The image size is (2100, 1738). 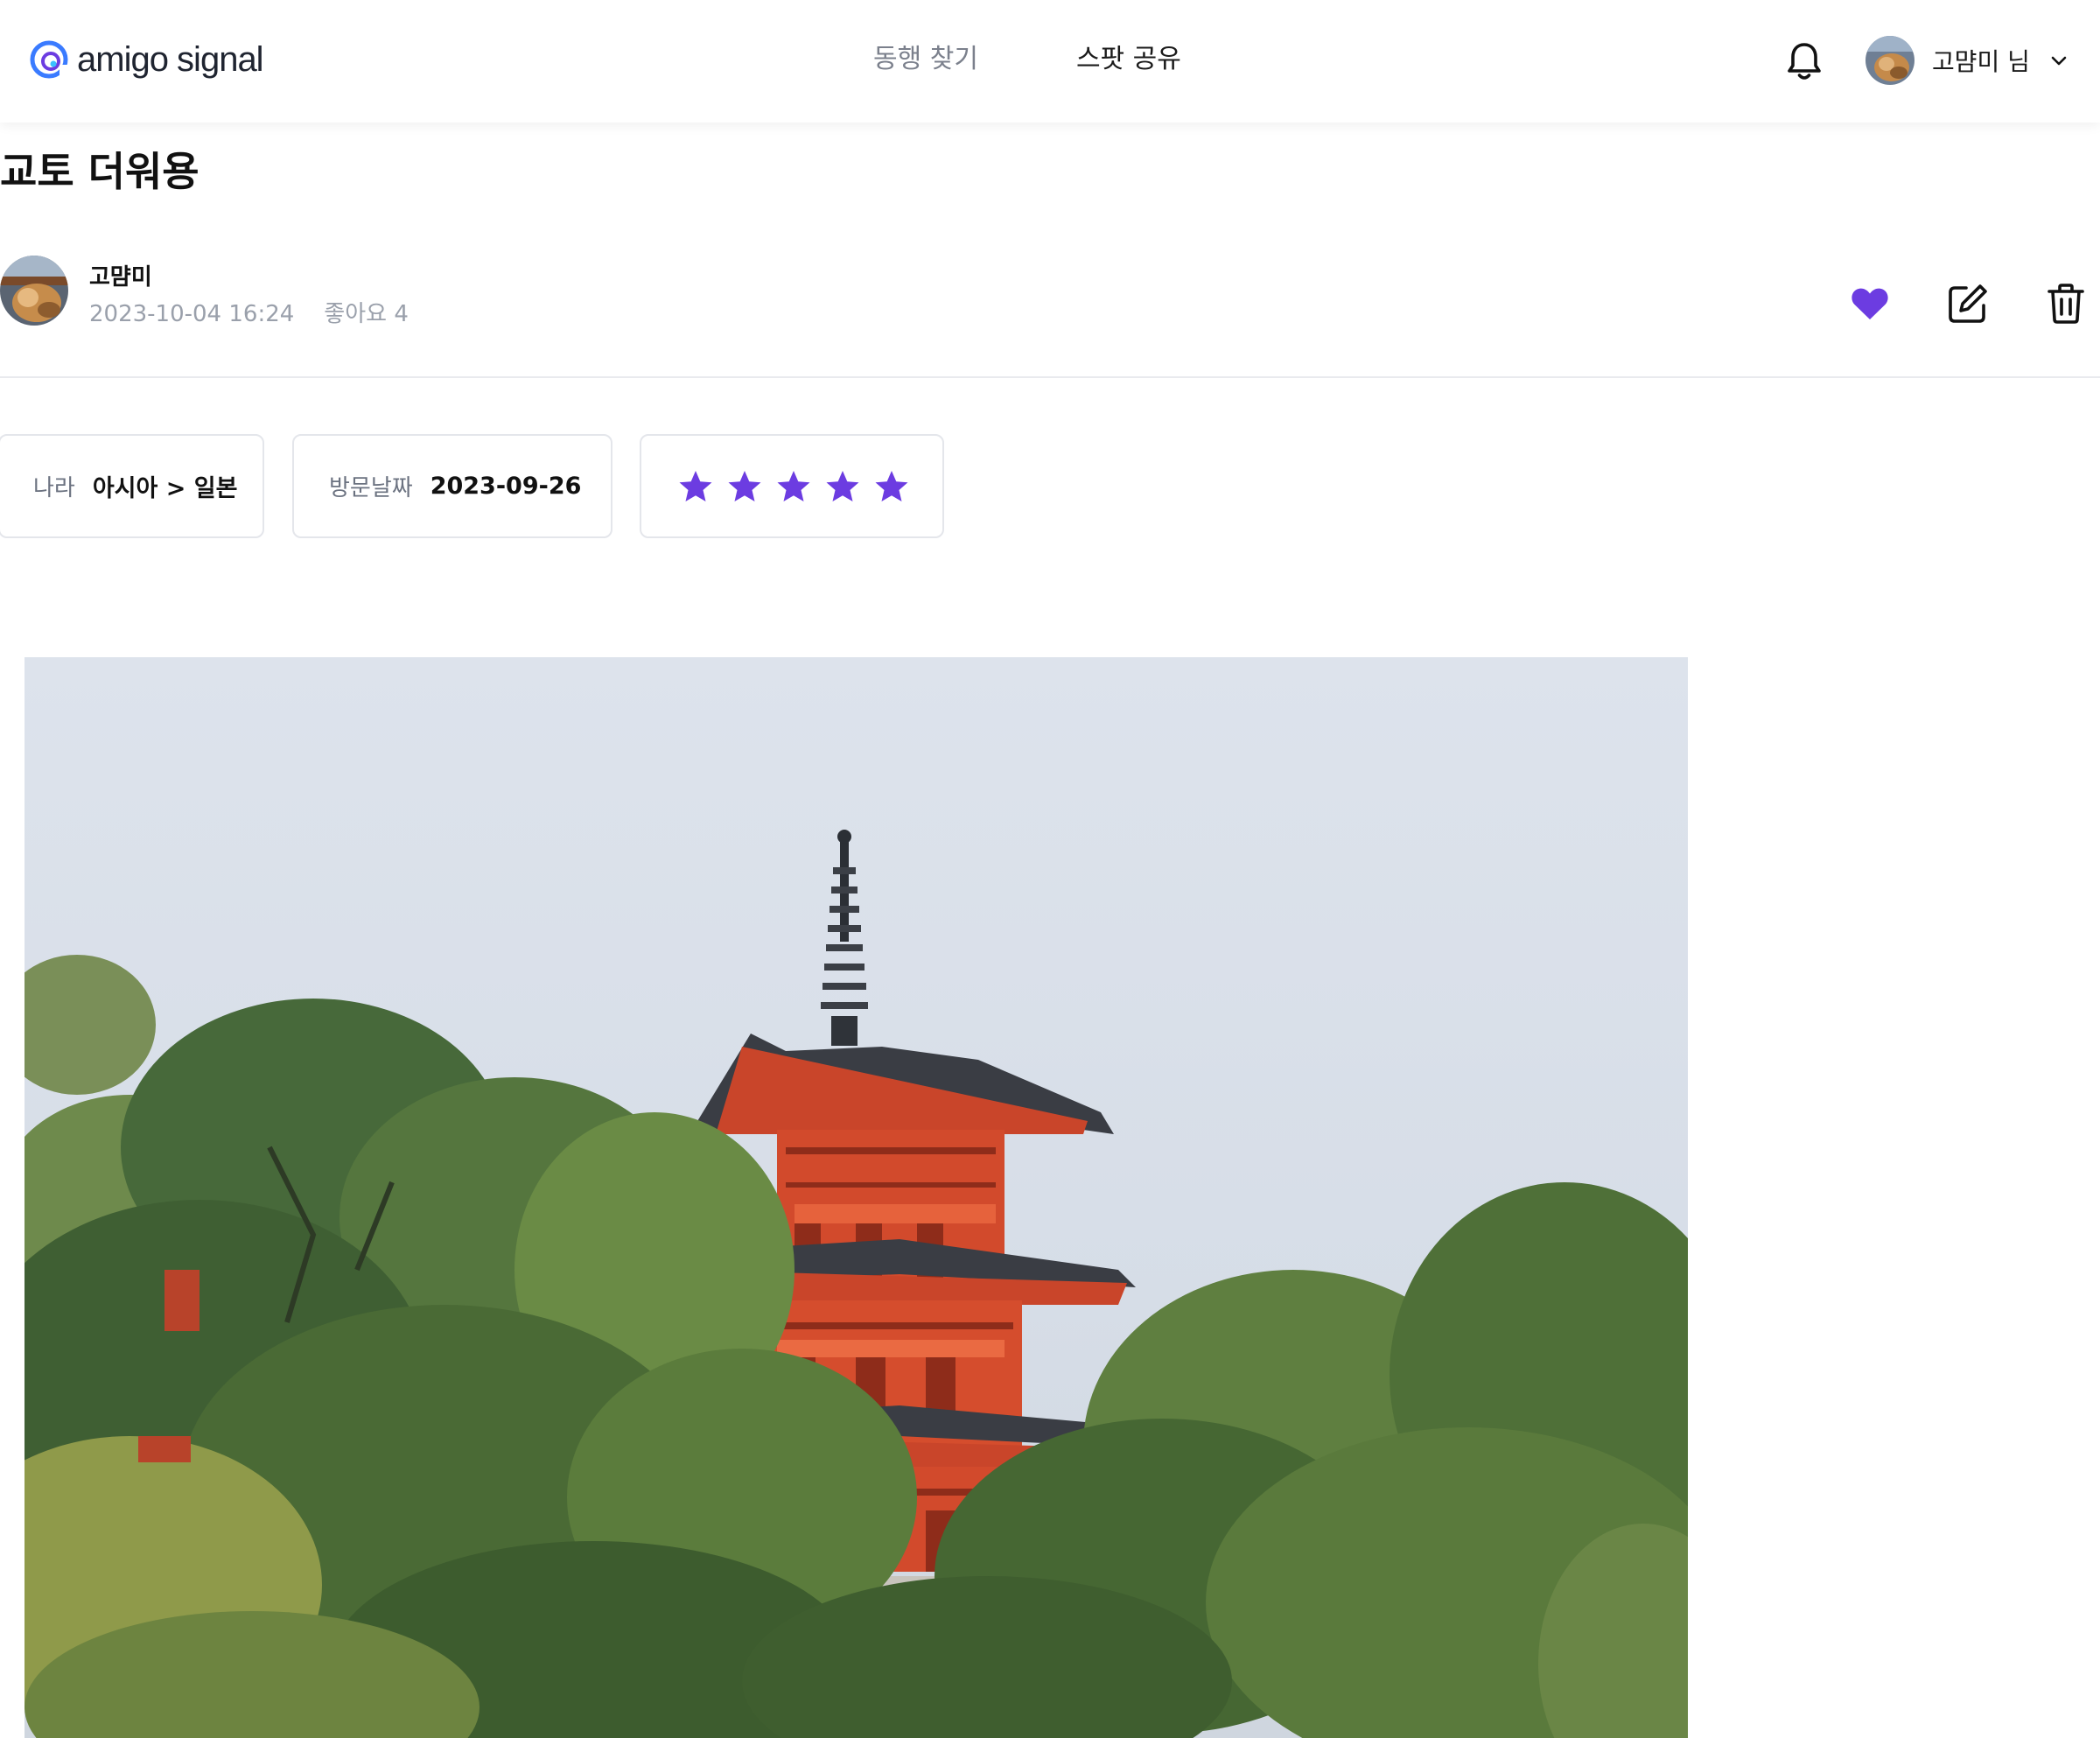 What do you see at coordinates (371, 488) in the screenshot?
I see `visit-date-label: 방문날짜` at bounding box center [371, 488].